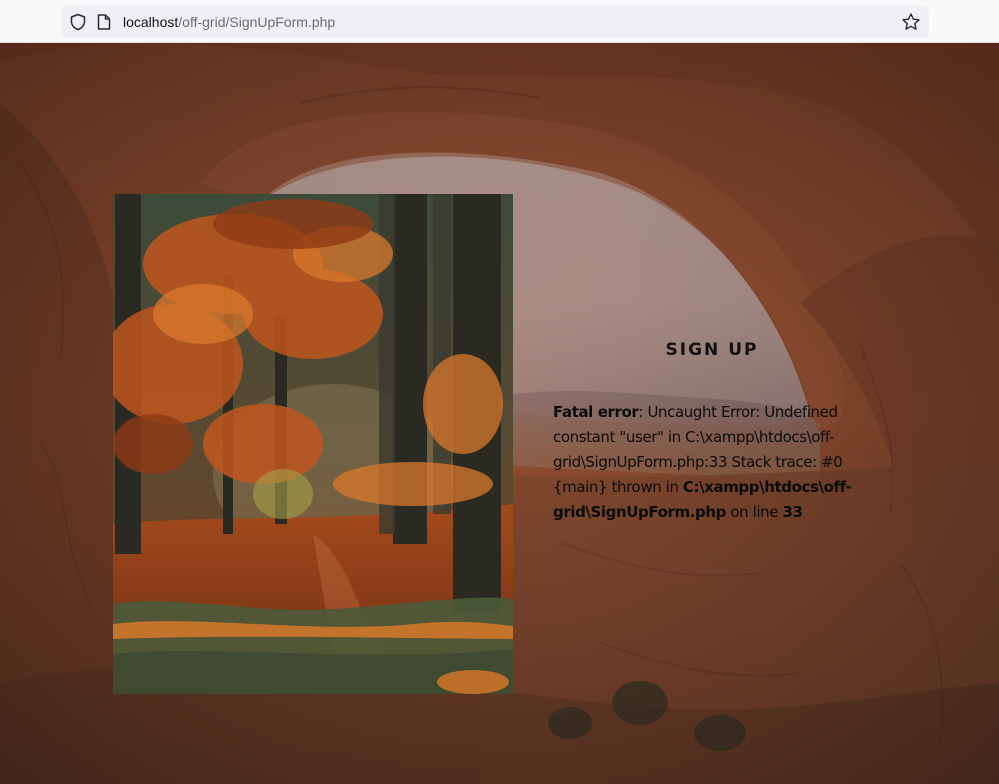 This screenshot has height=784, width=999. I want to click on error-on-line: on line, so click(754, 512).